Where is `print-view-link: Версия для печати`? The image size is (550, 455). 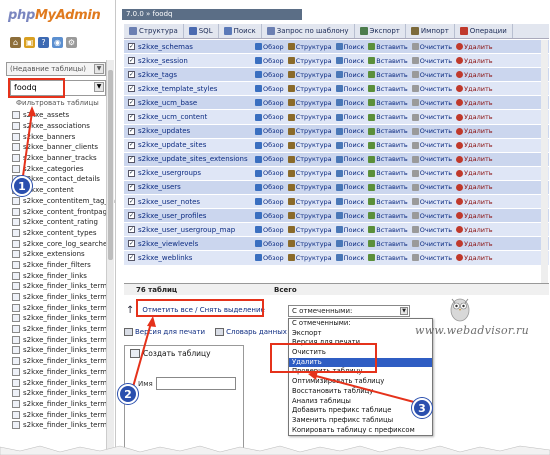
print-view-link: Версия для печати is located at coordinates (164, 332).